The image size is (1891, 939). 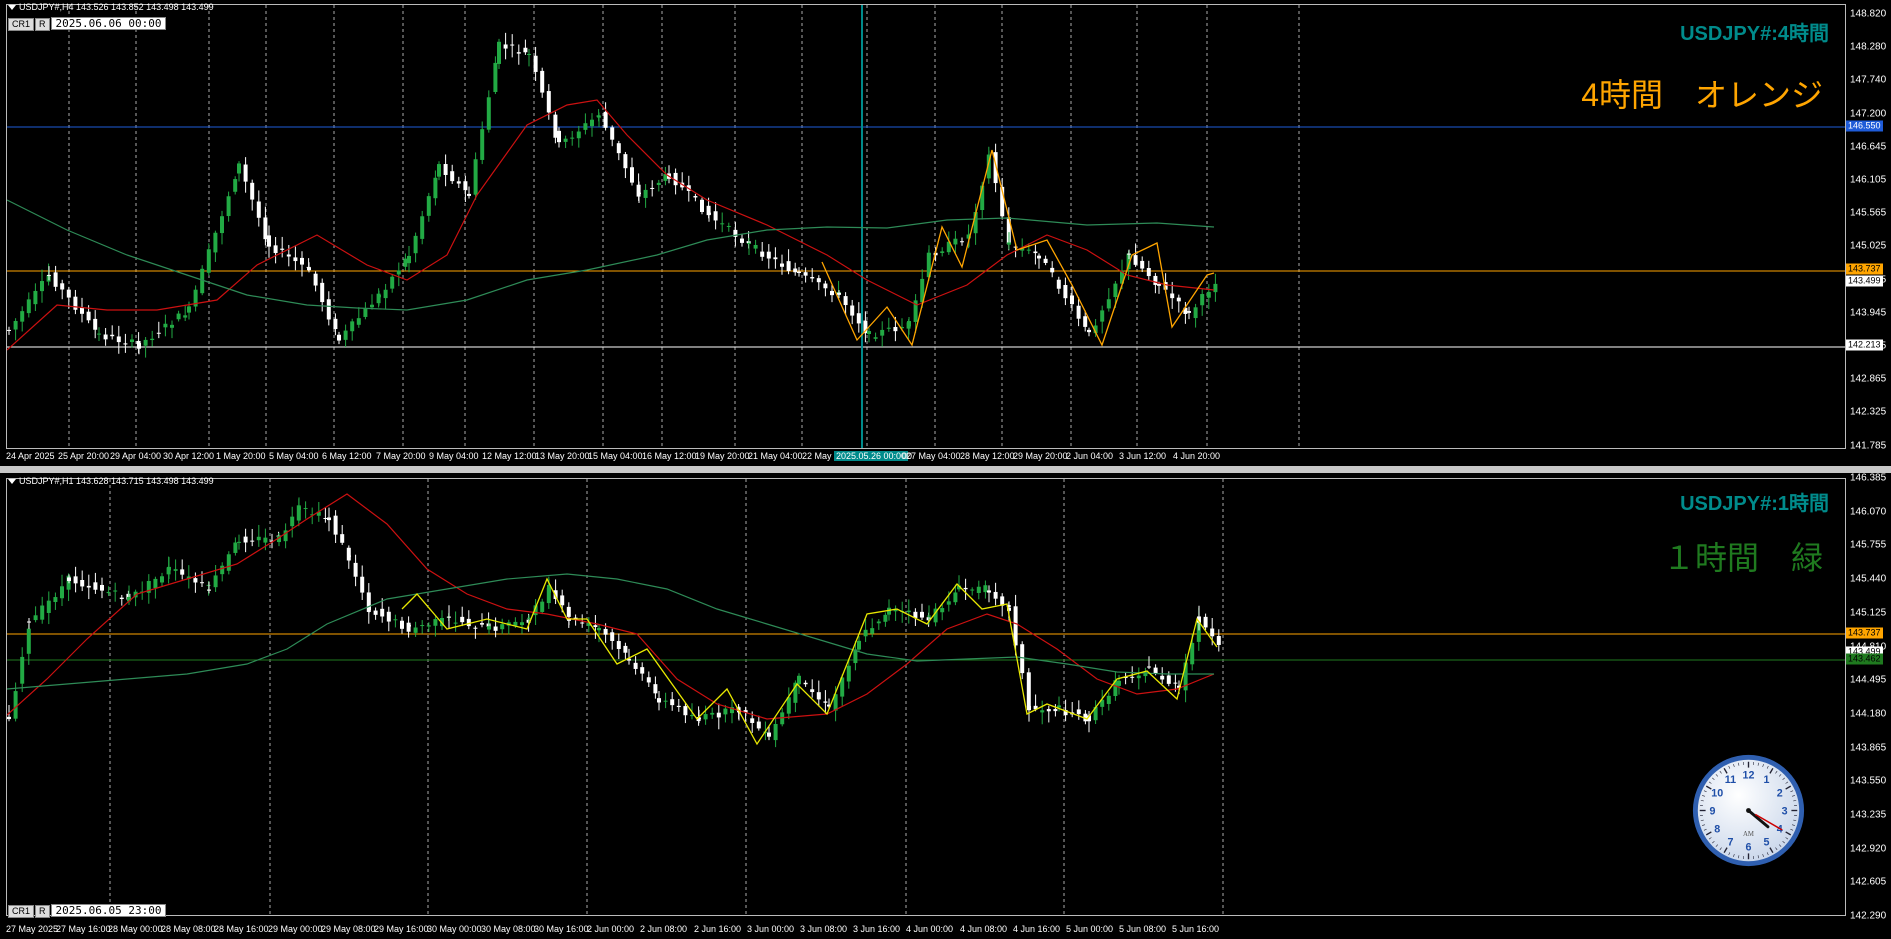 What do you see at coordinates (1748, 810) in the screenshot?
I see `clock-center` at bounding box center [1748, 810].